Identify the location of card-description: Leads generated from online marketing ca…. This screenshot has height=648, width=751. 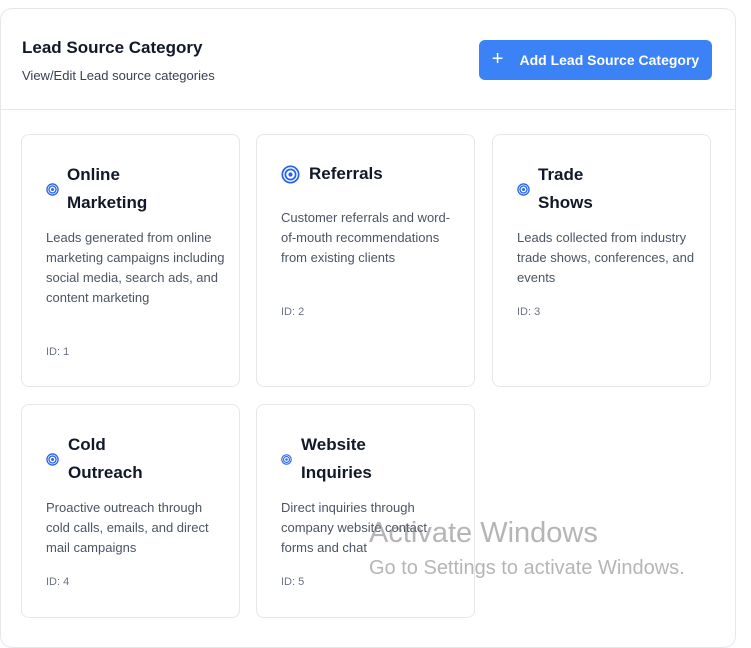
(135, 267).